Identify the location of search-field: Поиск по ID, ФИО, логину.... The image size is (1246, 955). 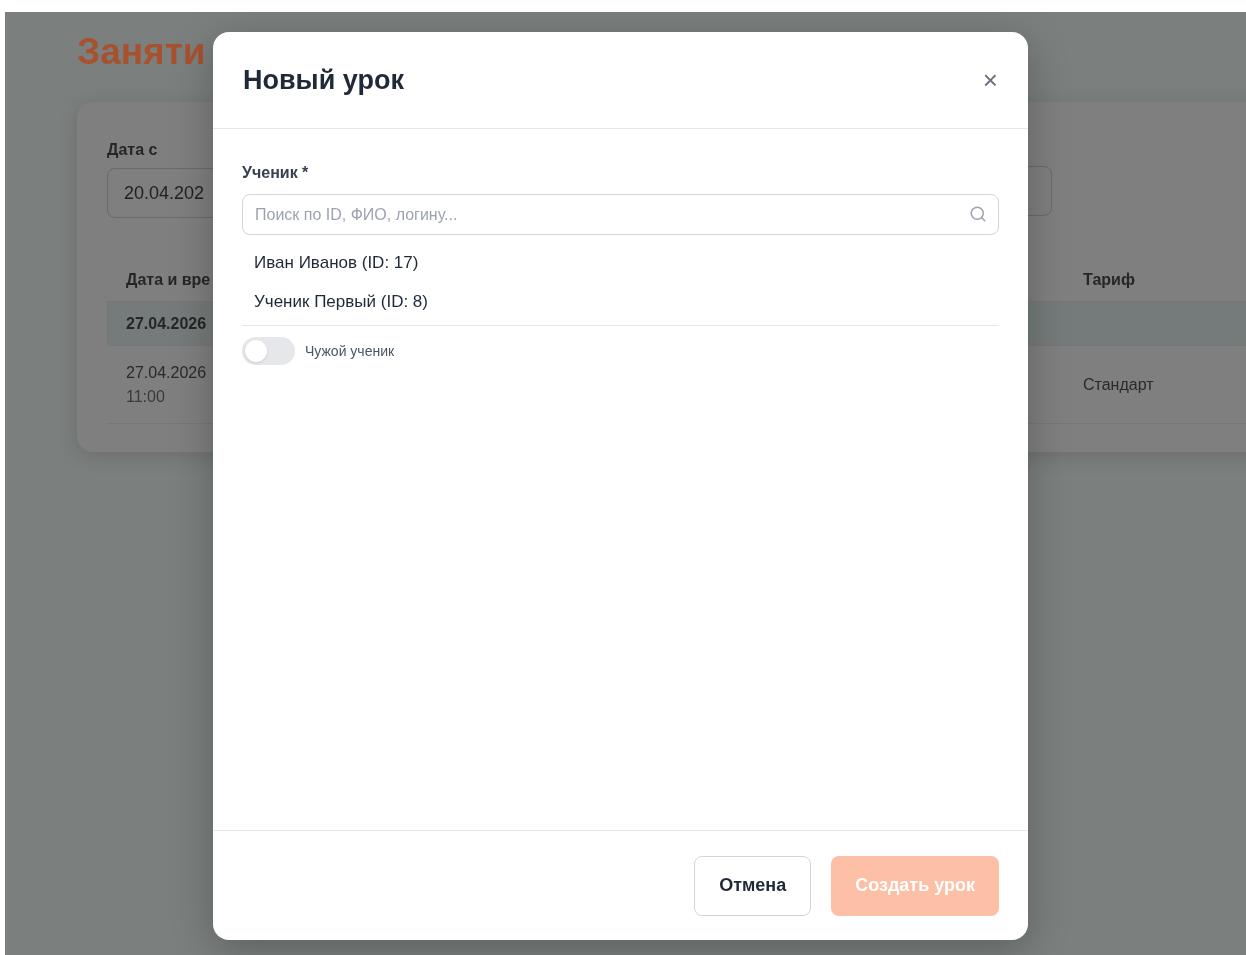
(620, 214).